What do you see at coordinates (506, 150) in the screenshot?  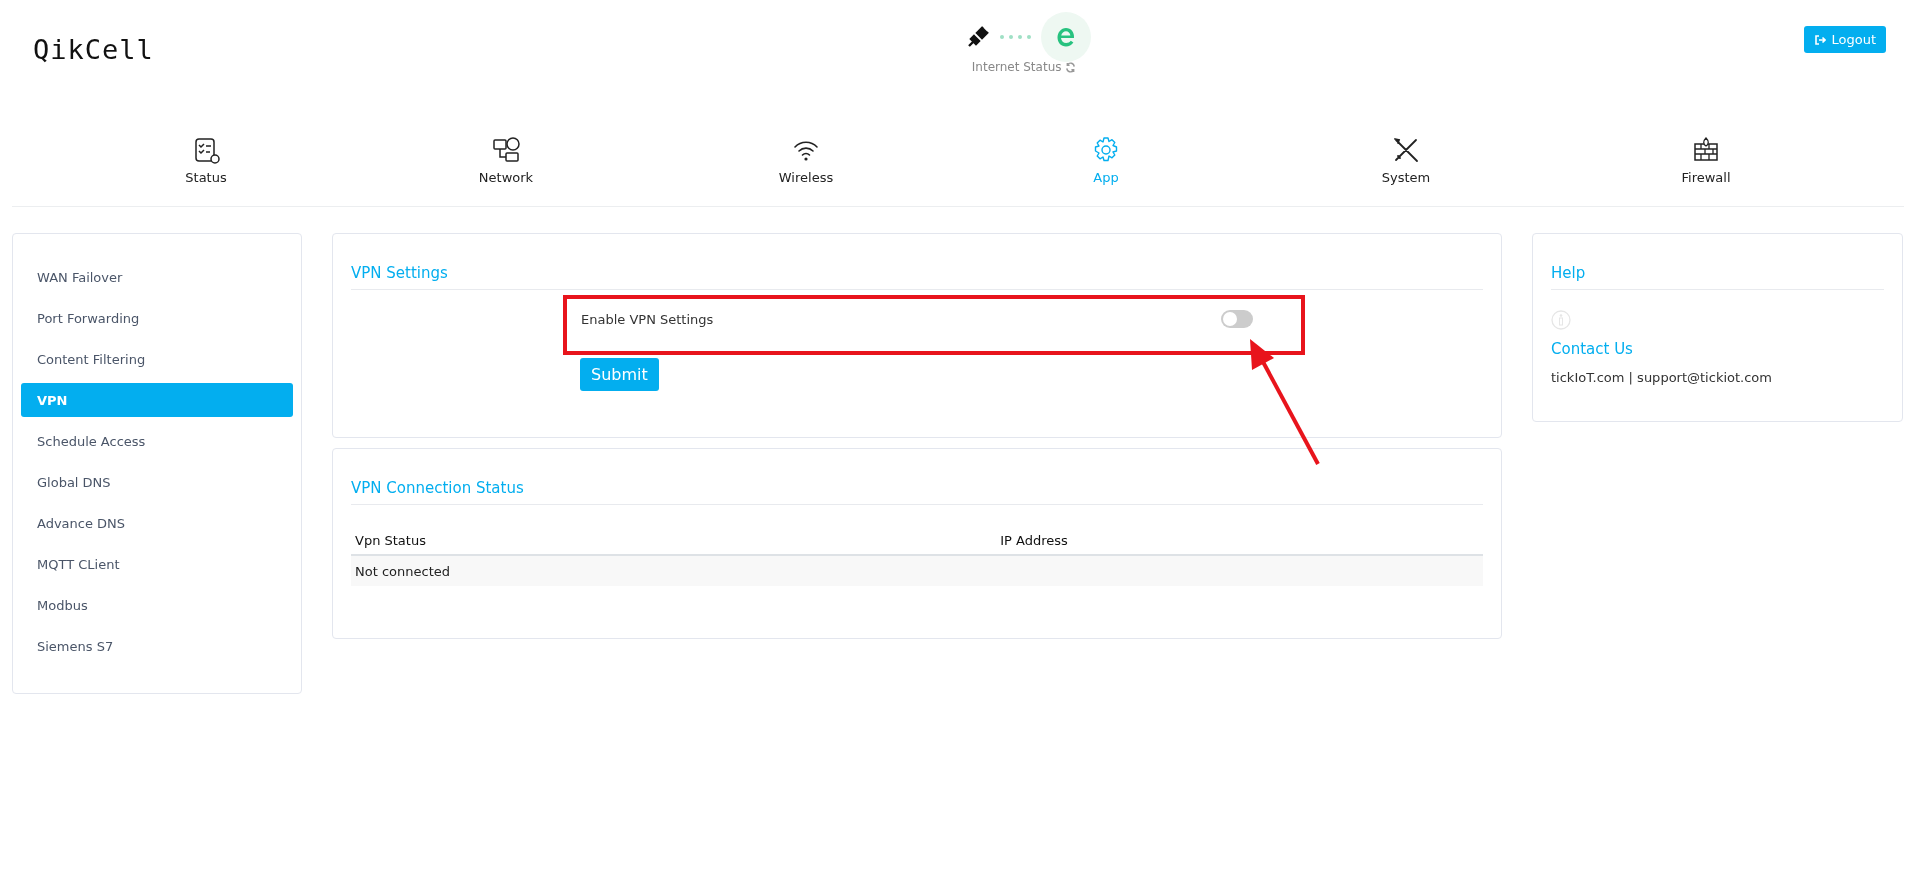 I see `network-icon` at bounding box center [506, 150].